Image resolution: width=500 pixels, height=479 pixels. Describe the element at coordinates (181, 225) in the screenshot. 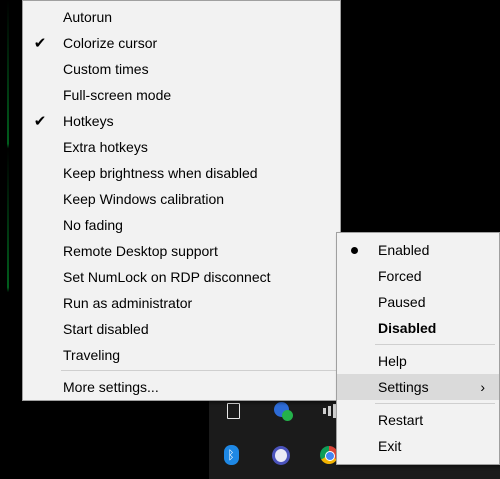

I see `menu-item-no-fading: No fading` at that location.